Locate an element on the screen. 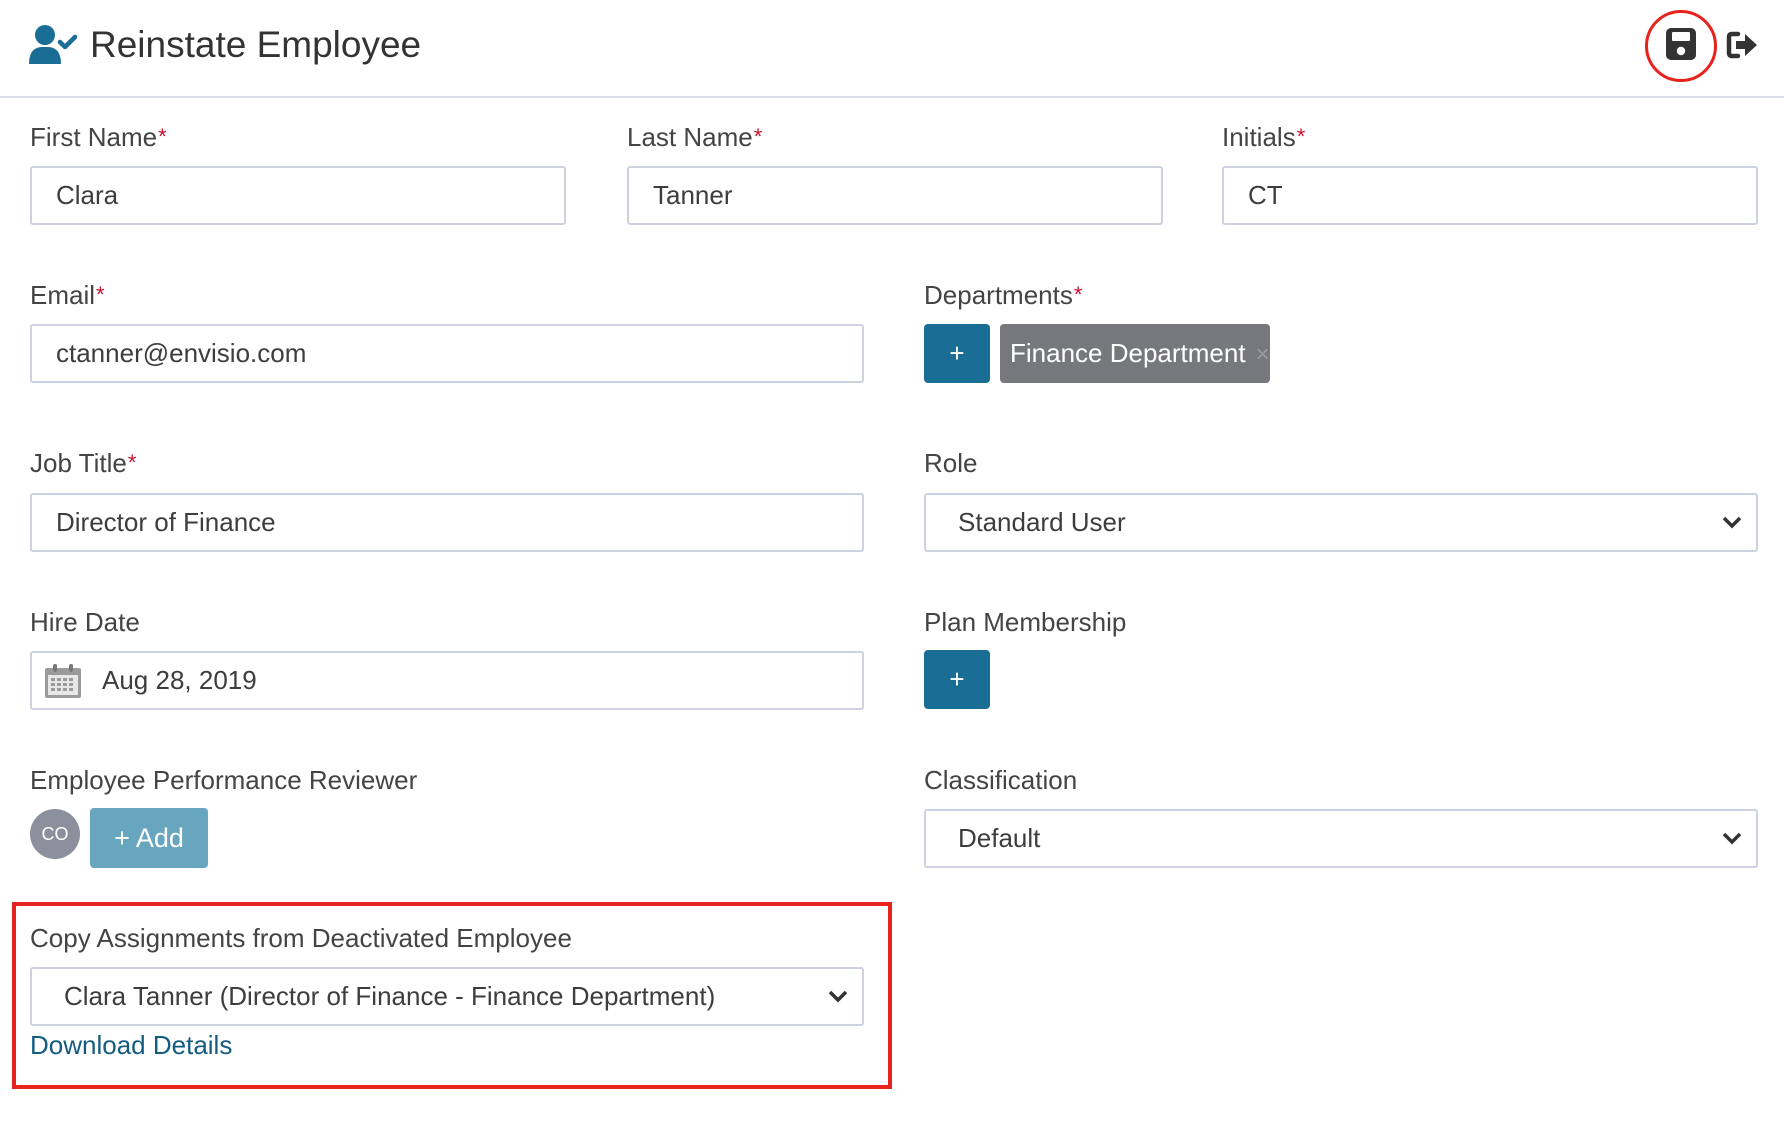 The height and width of the screenshot is (1140, 1784). initials-label: Initials* is located at coordinates (1263, 137).